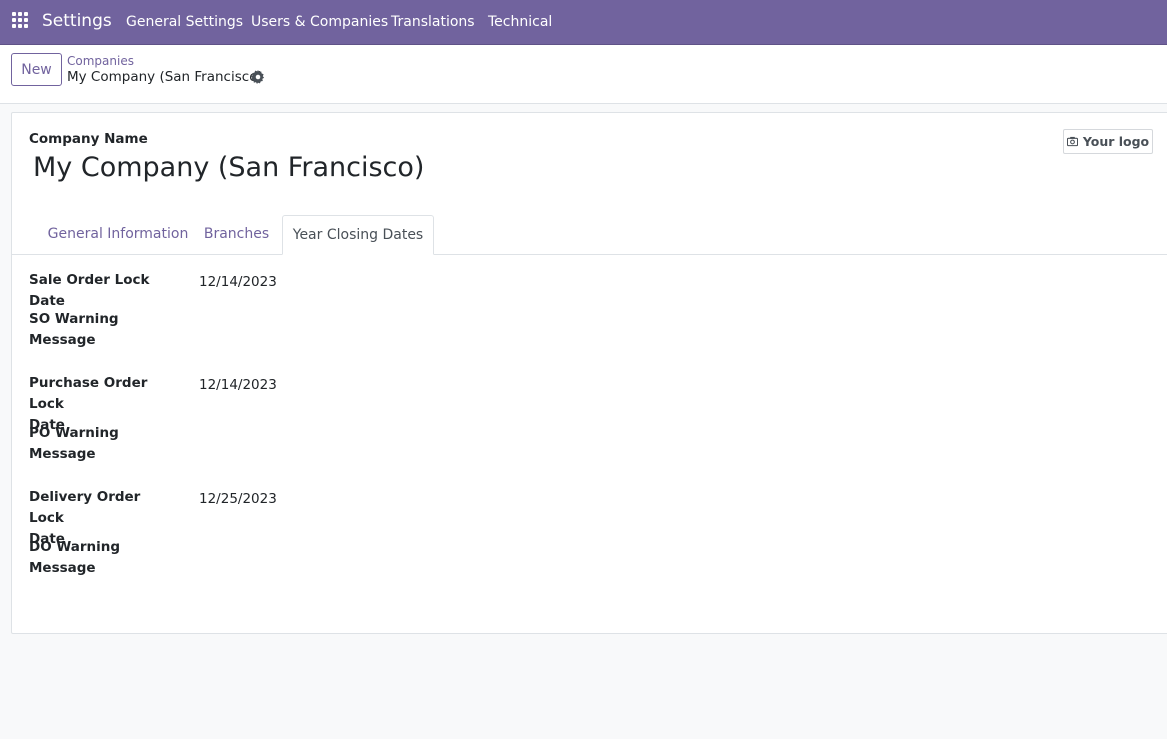 This screenshot has height=739, width=1167. What do you see at coordinates (85, 507) in the screenshot?
I see `delivery-lock-label-line1: Delivery Order Lock` at bounding box center [85, 507].